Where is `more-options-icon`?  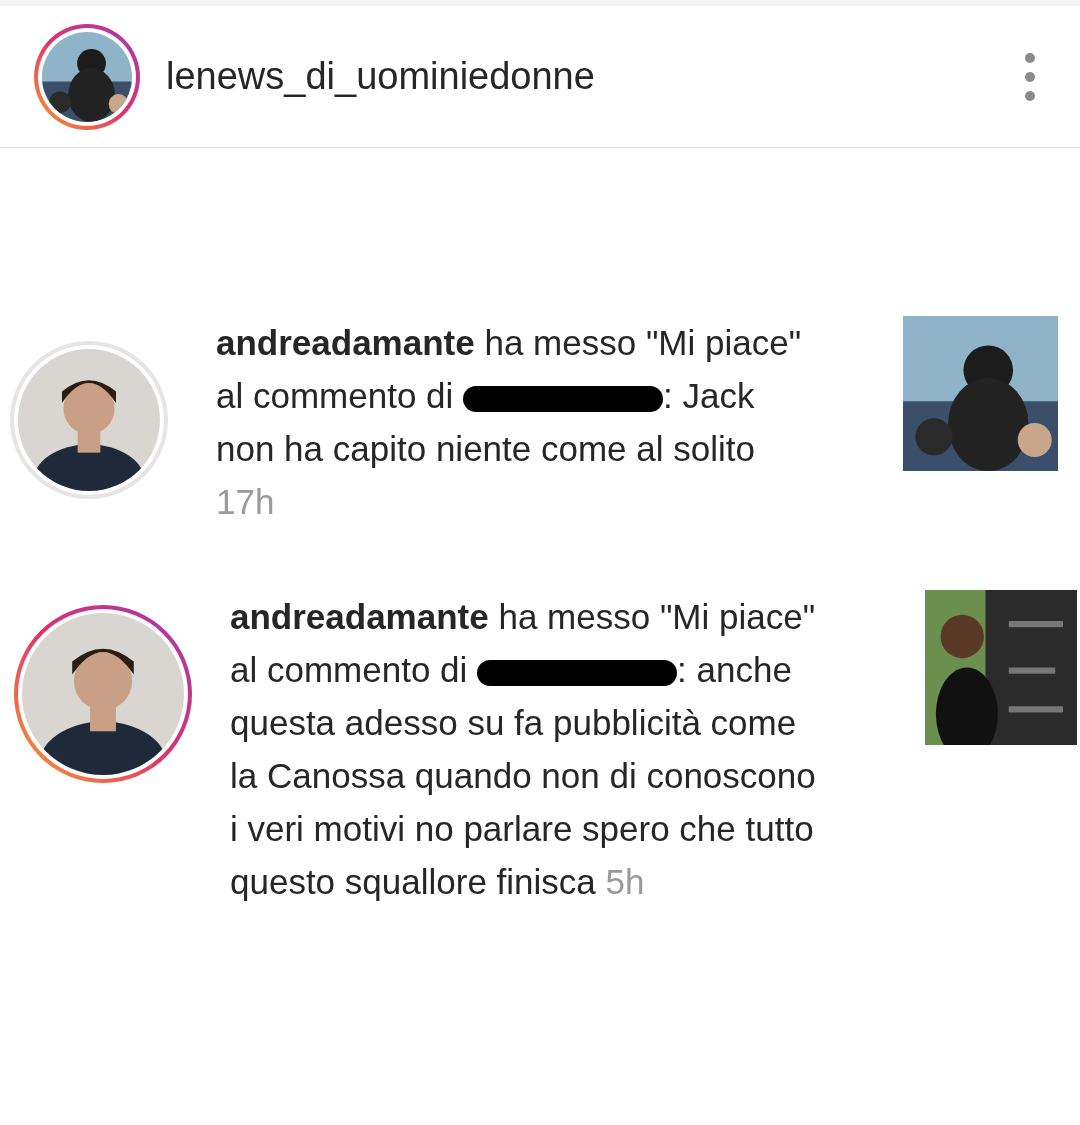
more-options-icon is located at coordinates (1030, 76).